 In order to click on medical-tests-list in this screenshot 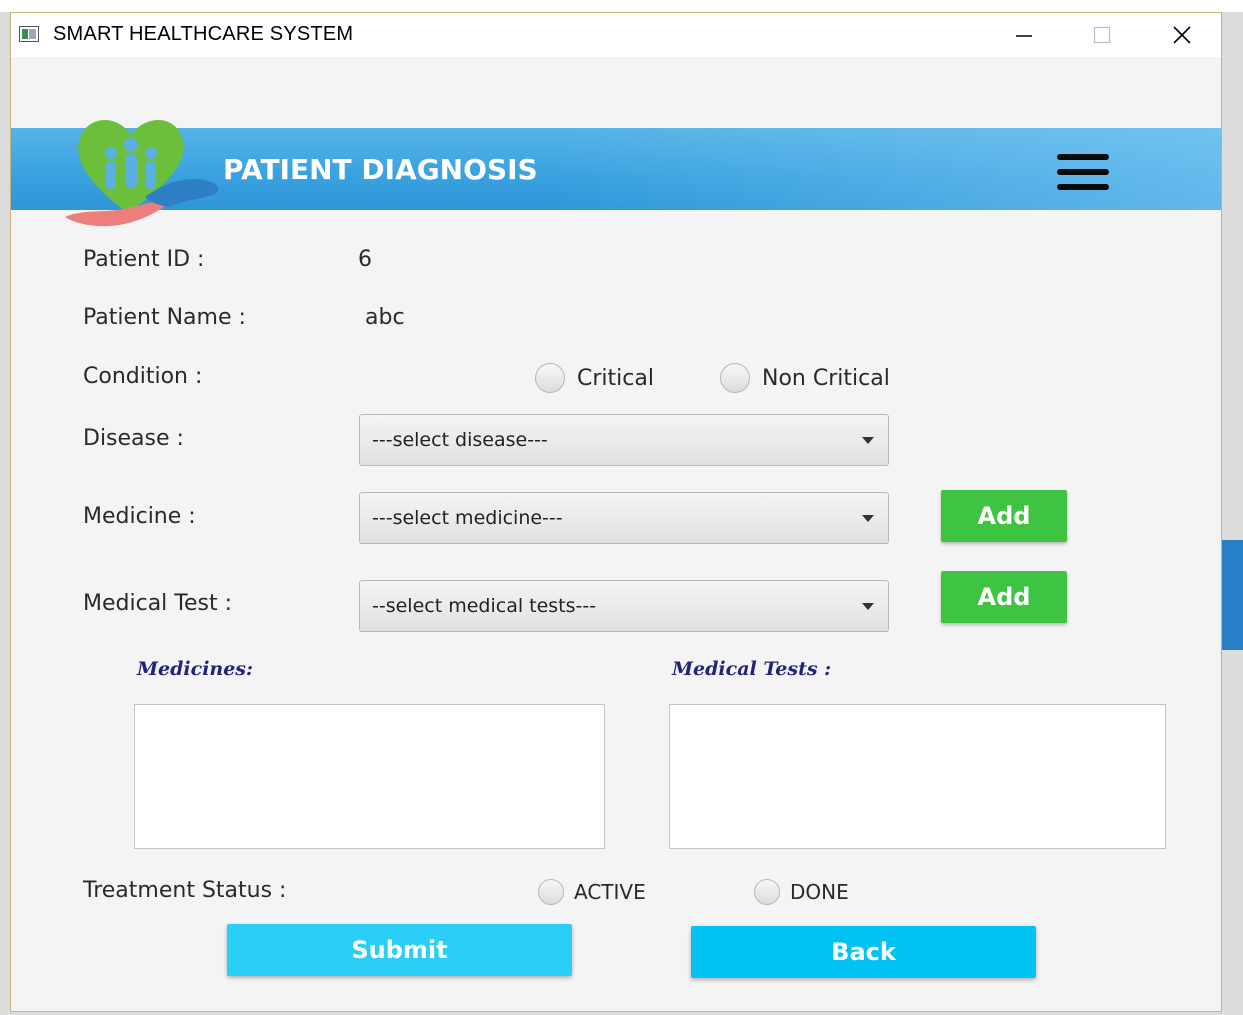, I will do `click(917, 776)`.